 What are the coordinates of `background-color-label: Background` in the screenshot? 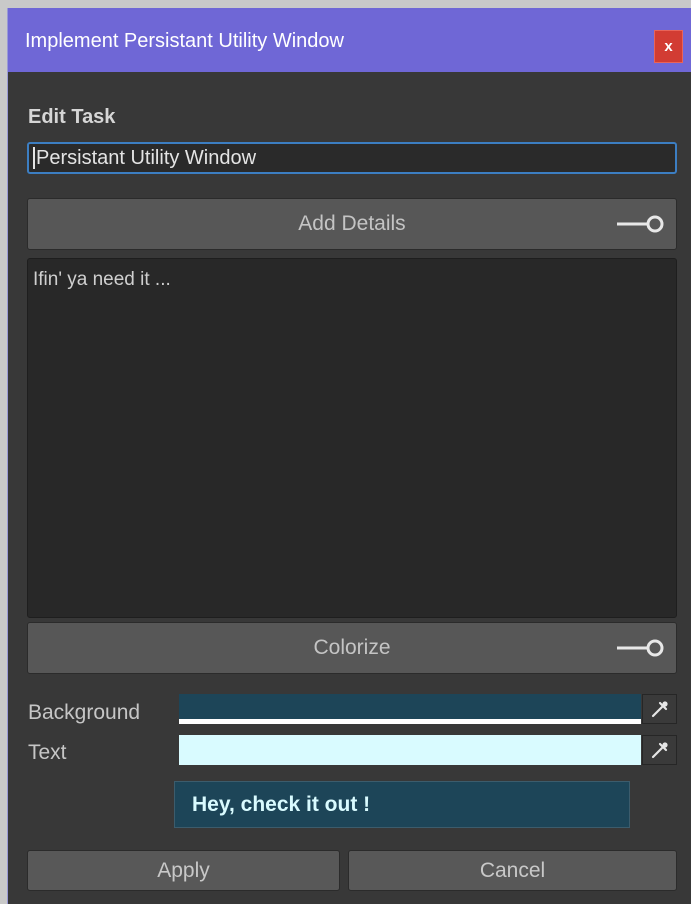 It's located at (84, 712).